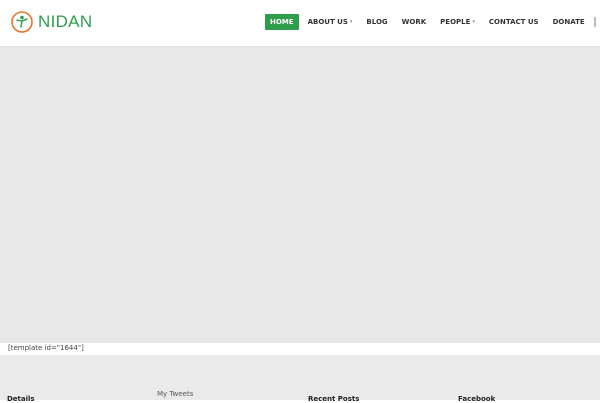 The image size is (600, 403). I want to click on nav-item-label: ABOUT US, so click(327, 22).